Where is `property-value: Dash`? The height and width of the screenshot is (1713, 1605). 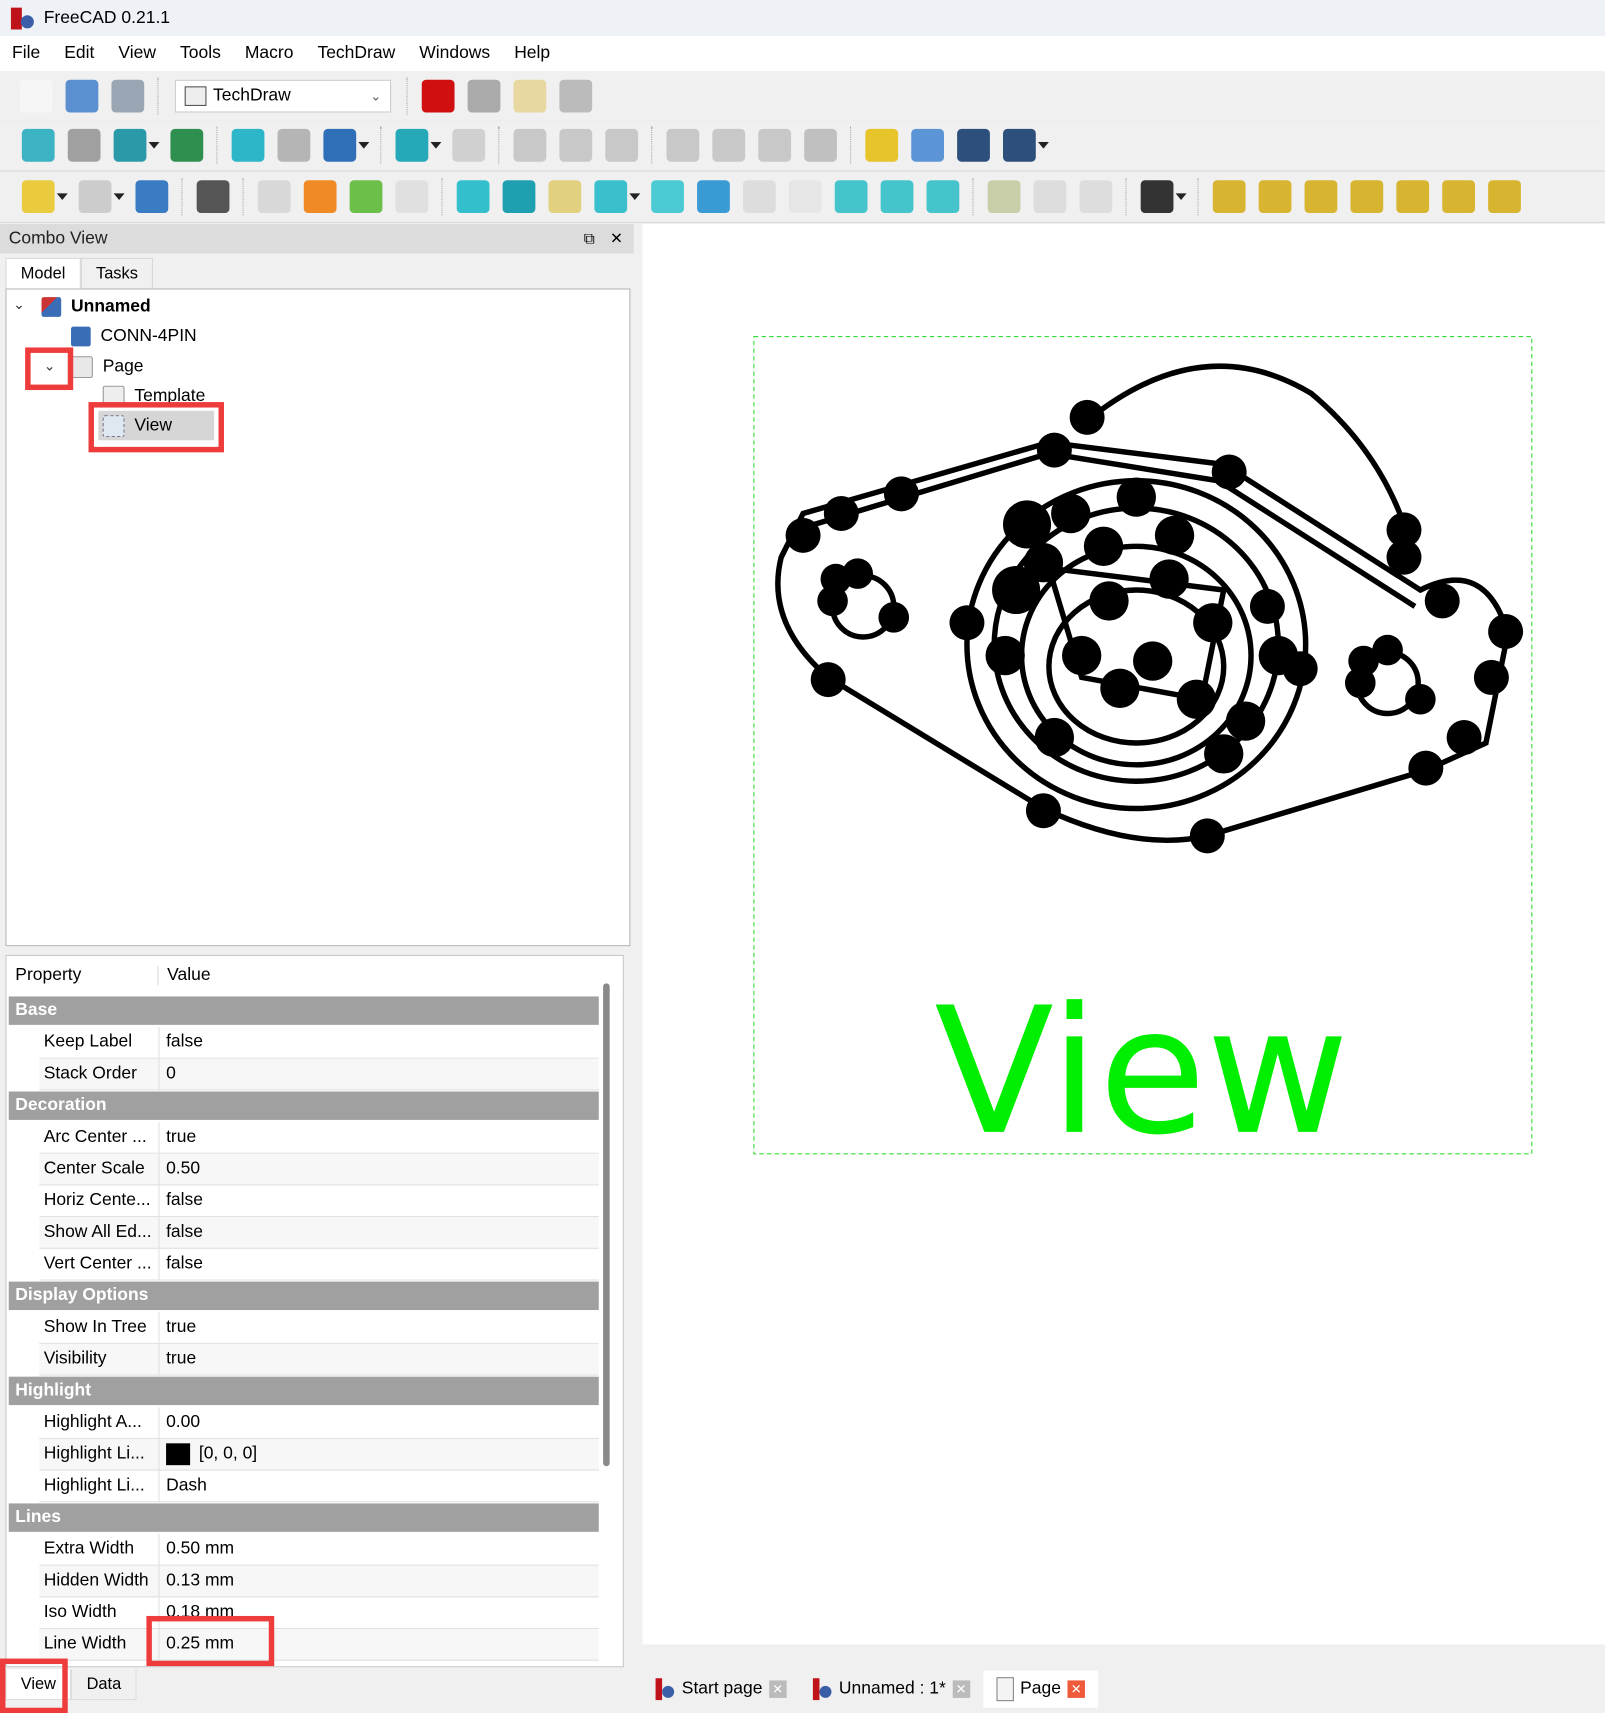
property-value: Dash is located at coordinates (183, 1486).